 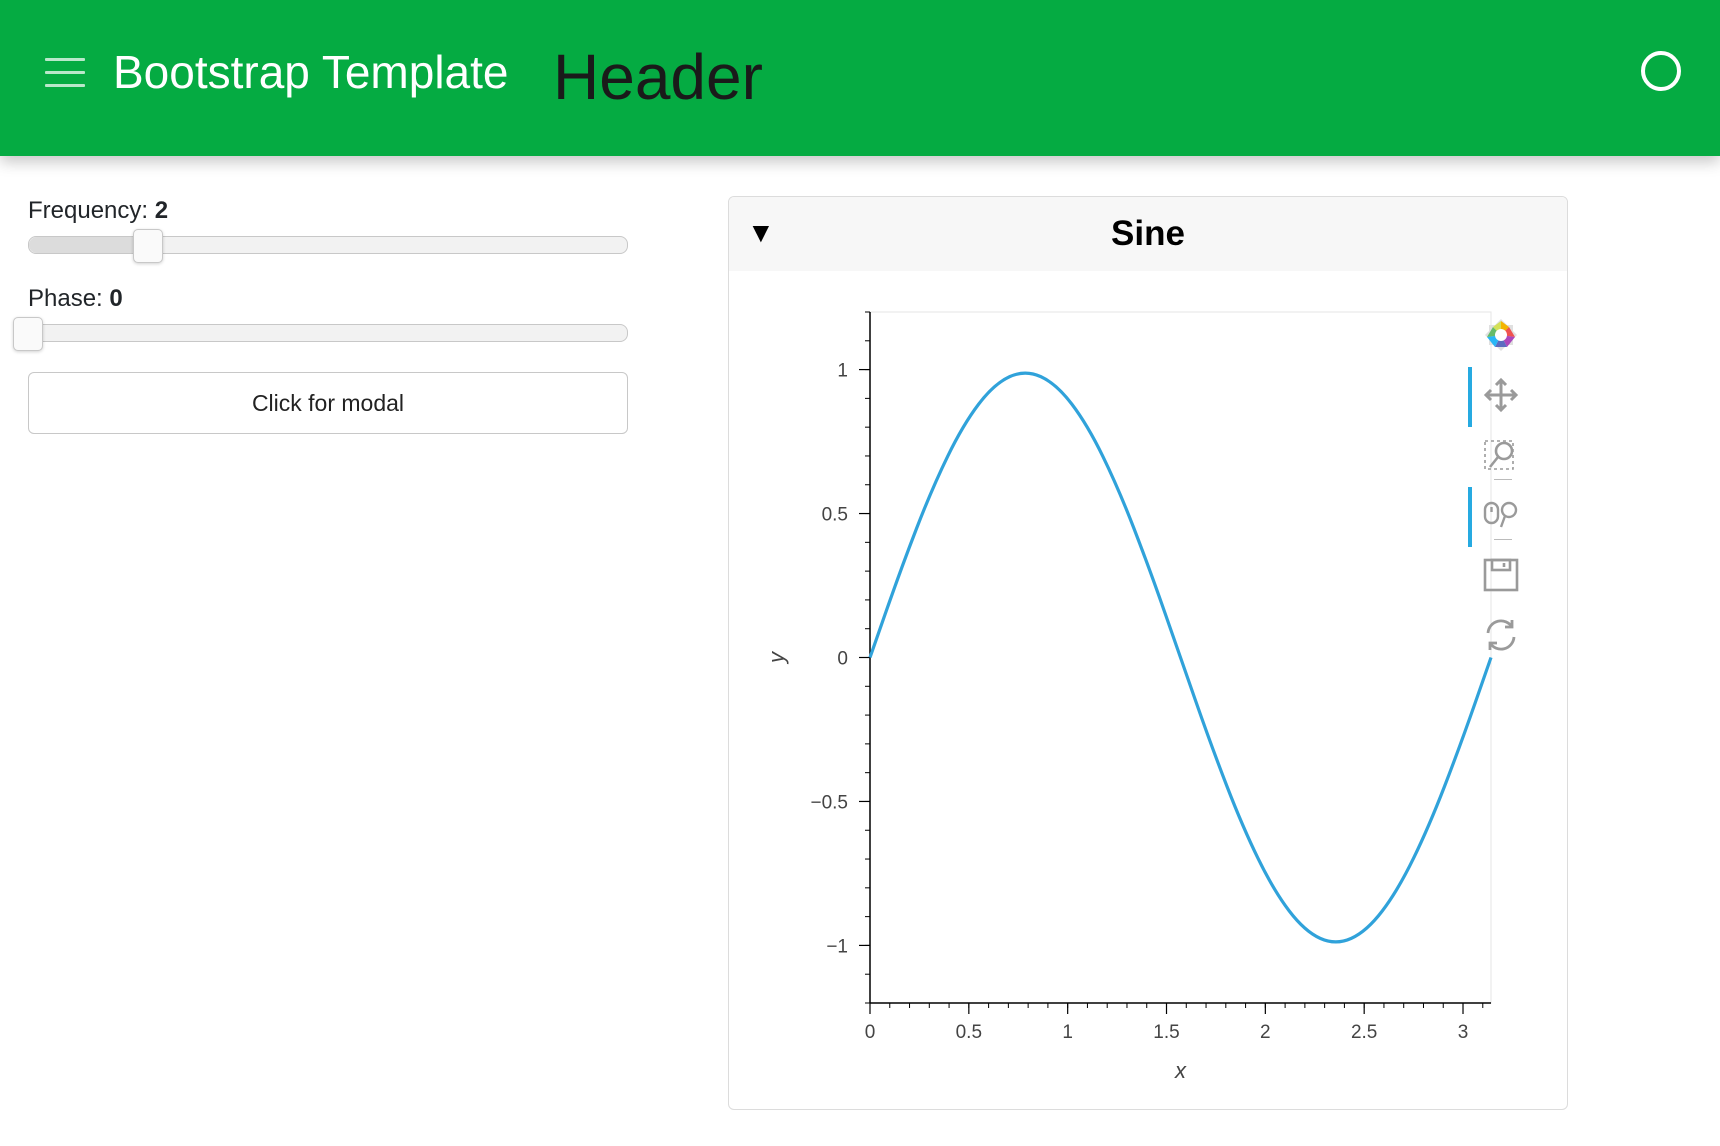 I want to click on x-tick-label: 2.5, so click(x=1364, y=1032).